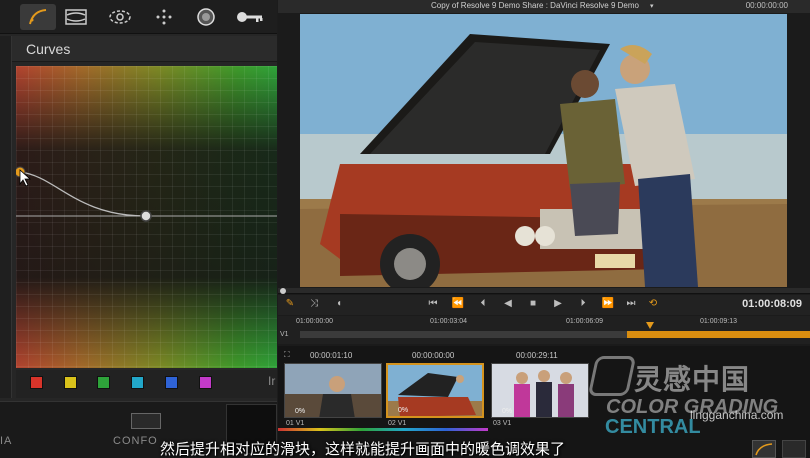 The width and height of the screenshot is (810, 458). I want to click on curve-line, so click(83, 194).